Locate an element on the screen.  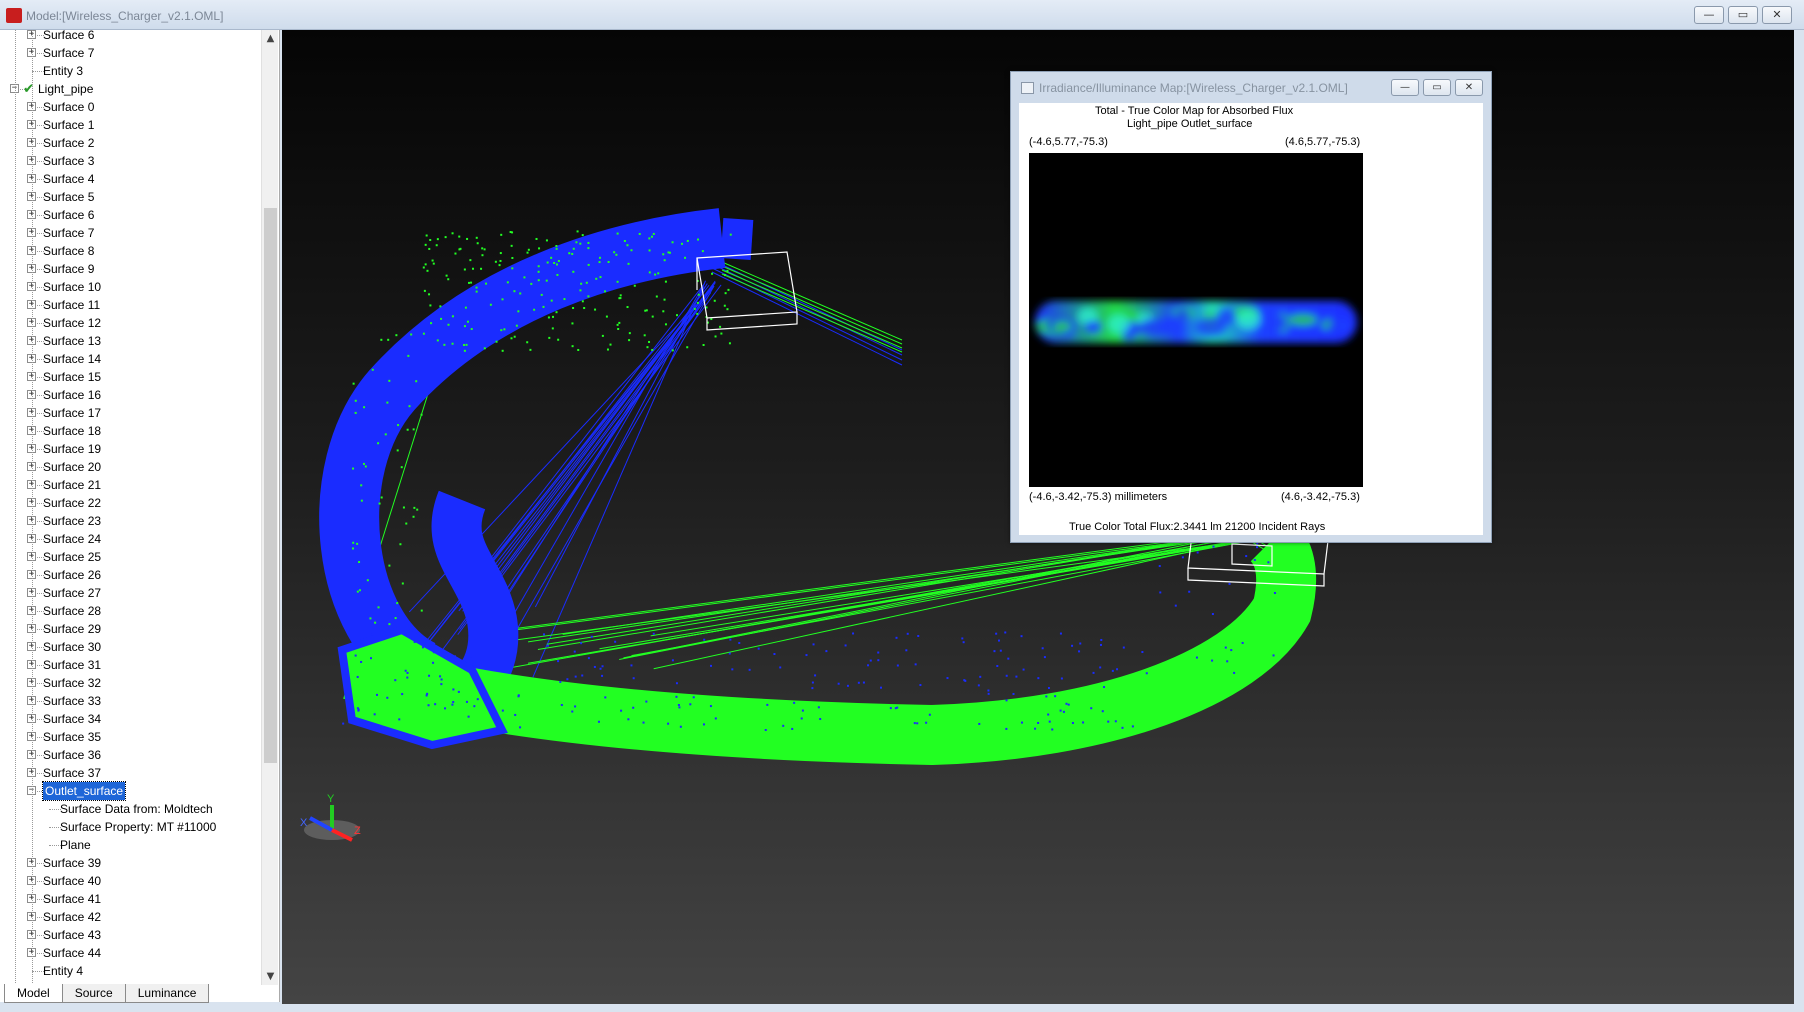
tree-item-label: Surface 8 is located at coordinates (69, 251).